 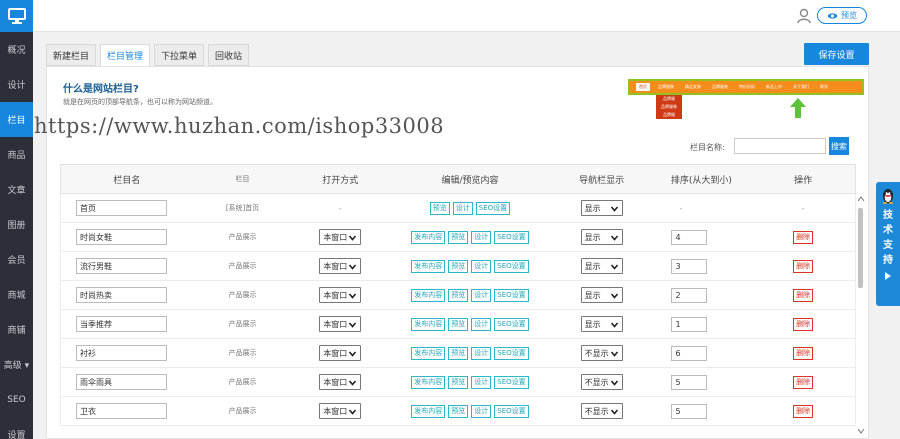 What do you see at coordinates (121, 382) in the screenshot?
I see `column-name-input: 雨伞雨具` at bounding box center [121, 382].